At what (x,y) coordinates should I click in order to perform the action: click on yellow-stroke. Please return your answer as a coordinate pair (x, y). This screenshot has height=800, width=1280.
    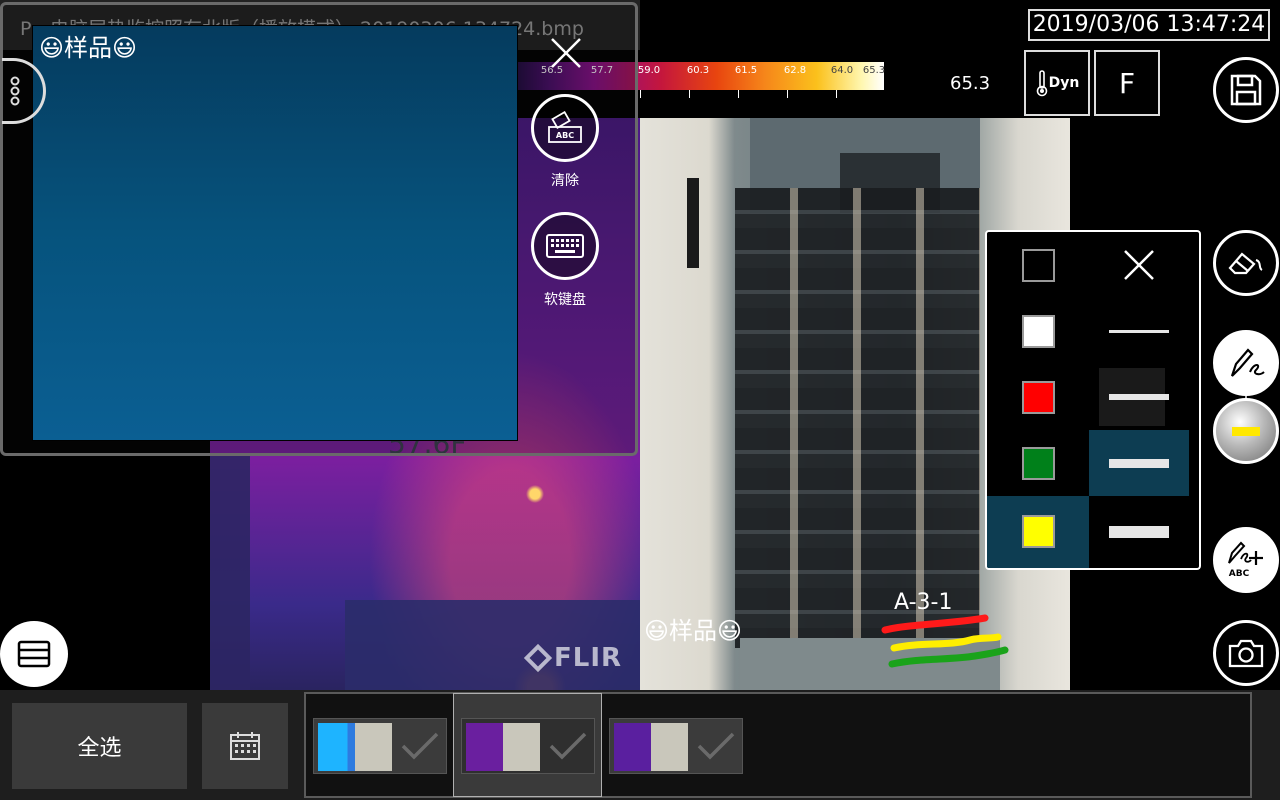
    Looking at the image, I should click on (946, 642).